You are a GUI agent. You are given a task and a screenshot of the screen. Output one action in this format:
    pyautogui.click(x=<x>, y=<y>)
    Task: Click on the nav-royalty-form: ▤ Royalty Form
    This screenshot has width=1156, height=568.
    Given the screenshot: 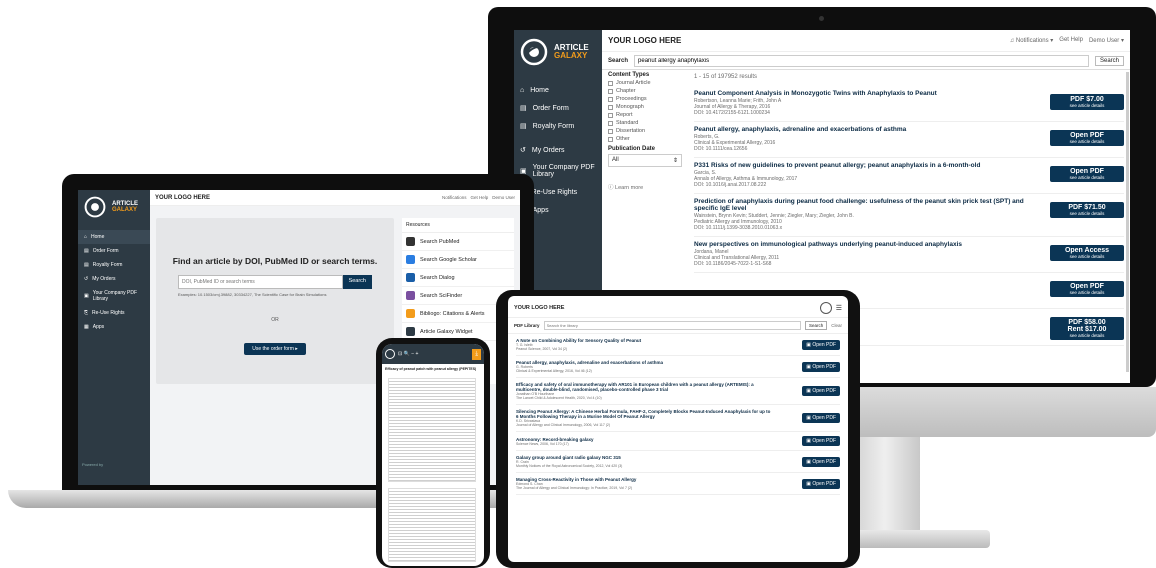 What is the action you would take?
    pyautogui.click(x=558, y=126)
    